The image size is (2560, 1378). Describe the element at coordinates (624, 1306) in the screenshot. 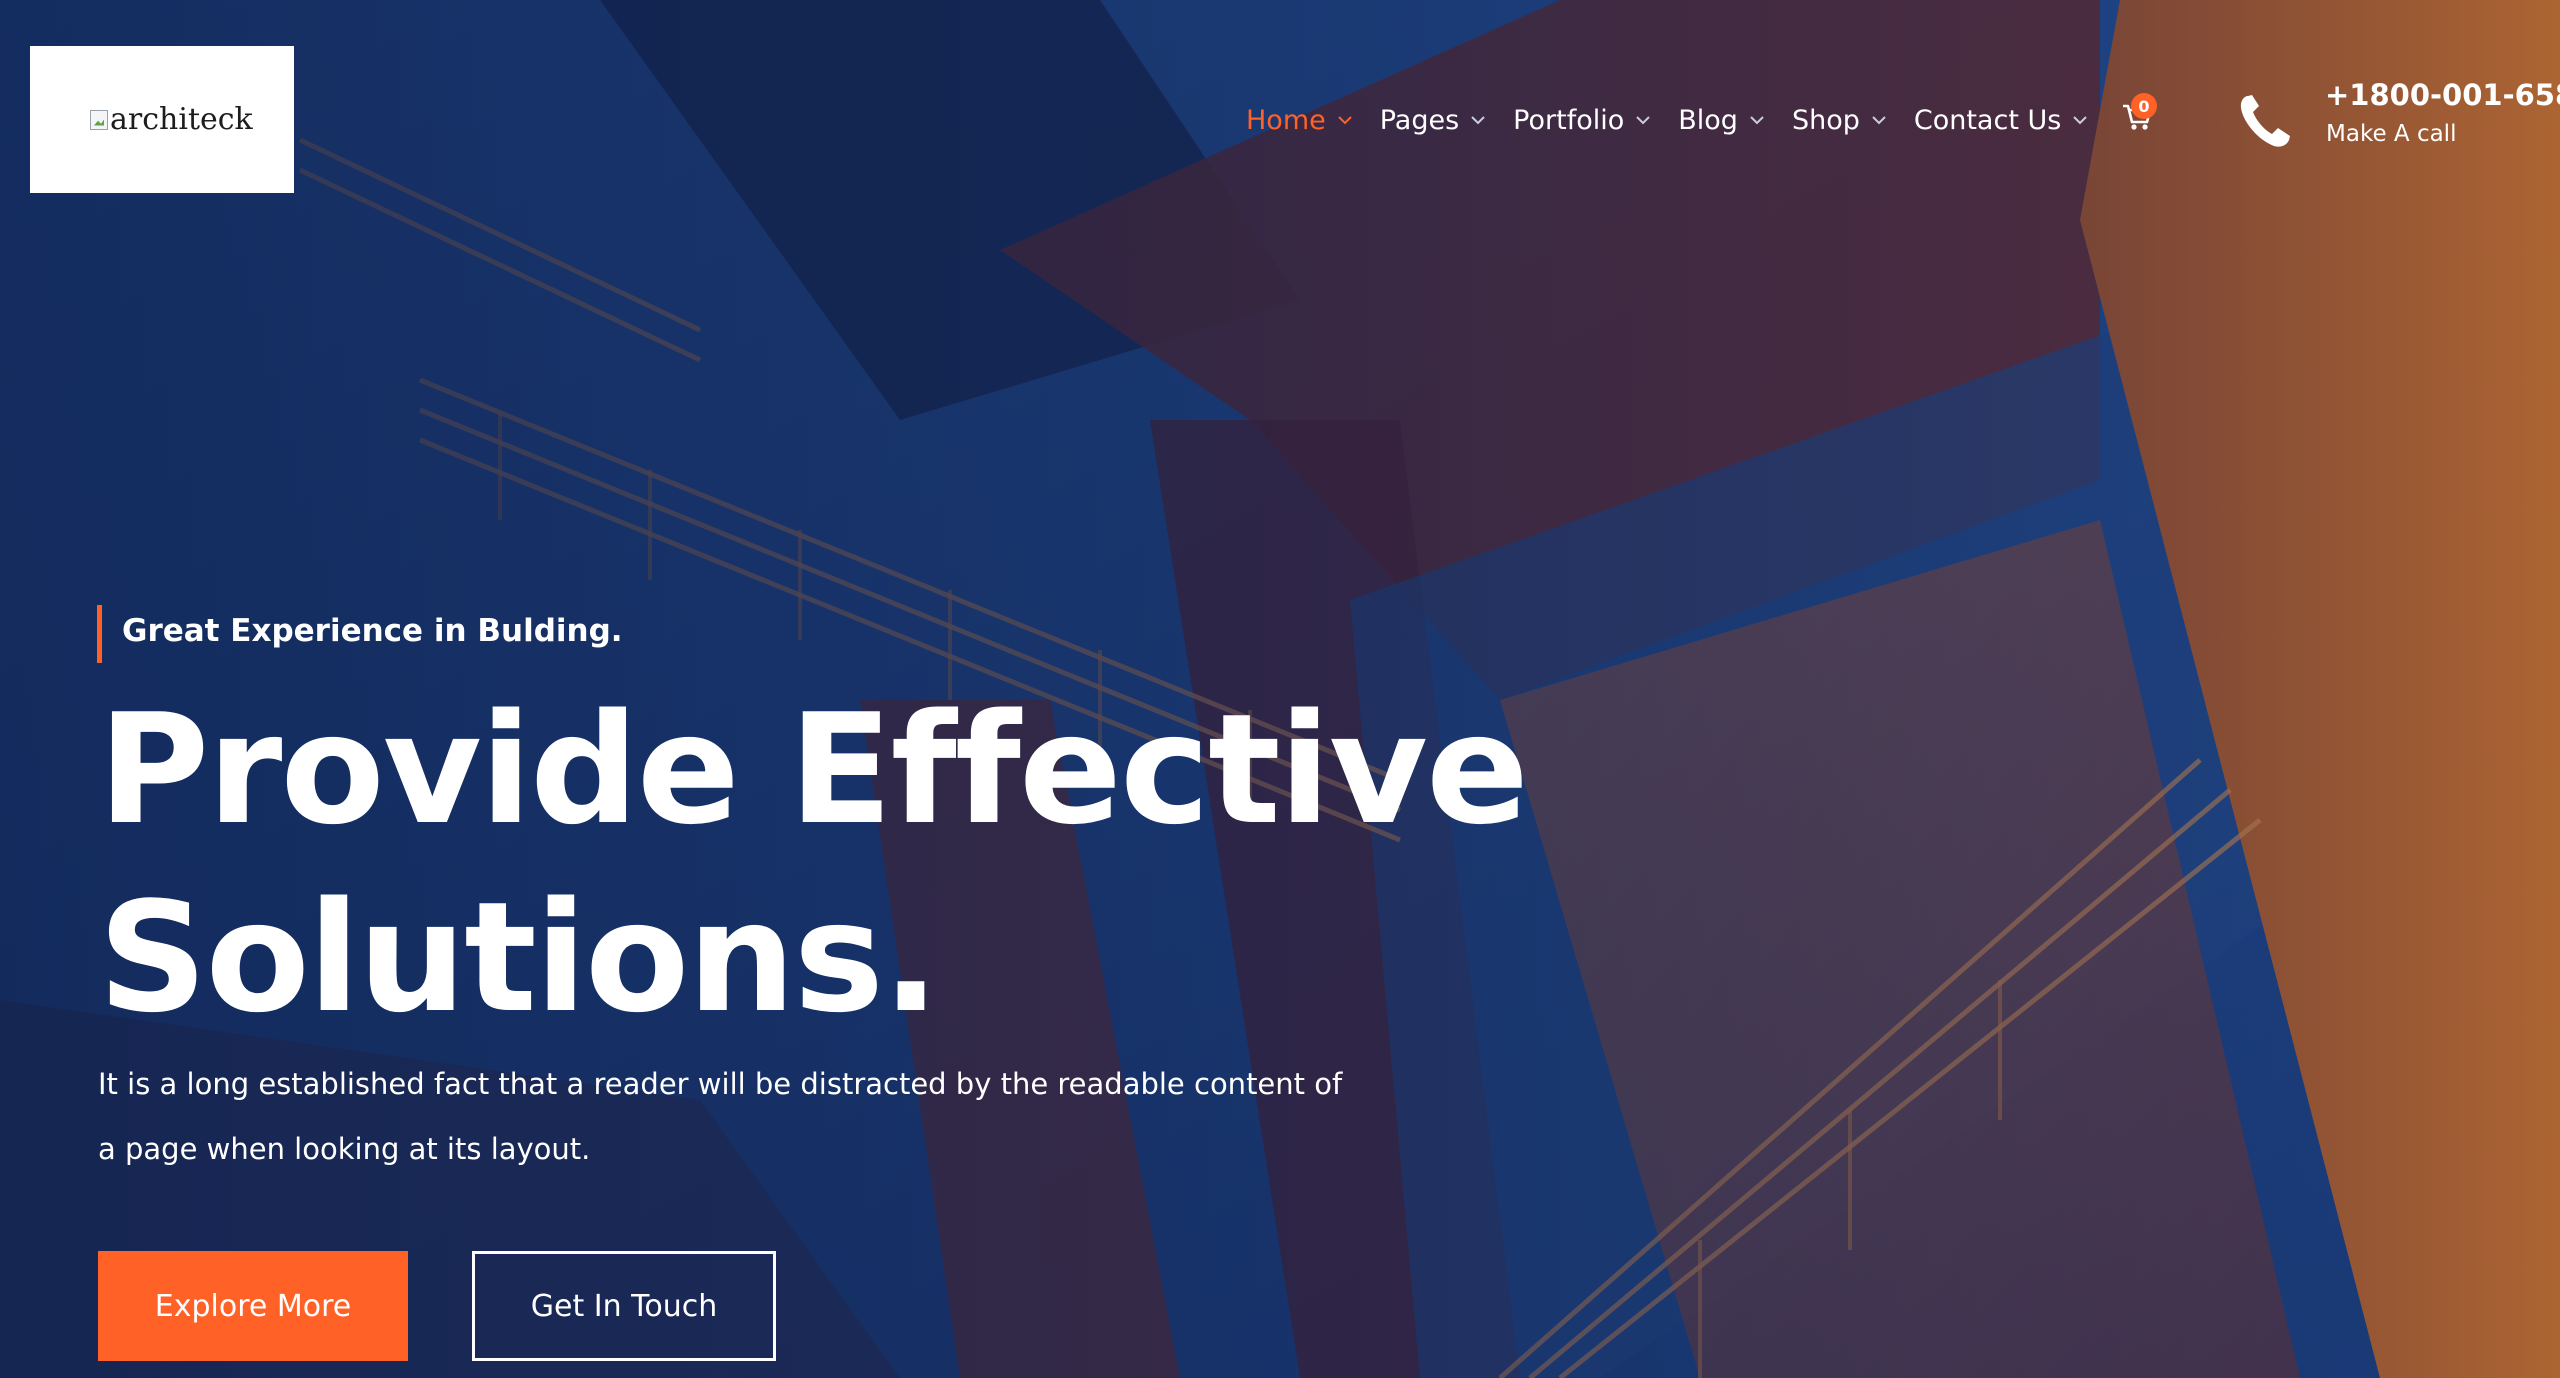

I see `get-in-touch-button: Get In Touch` at that location.